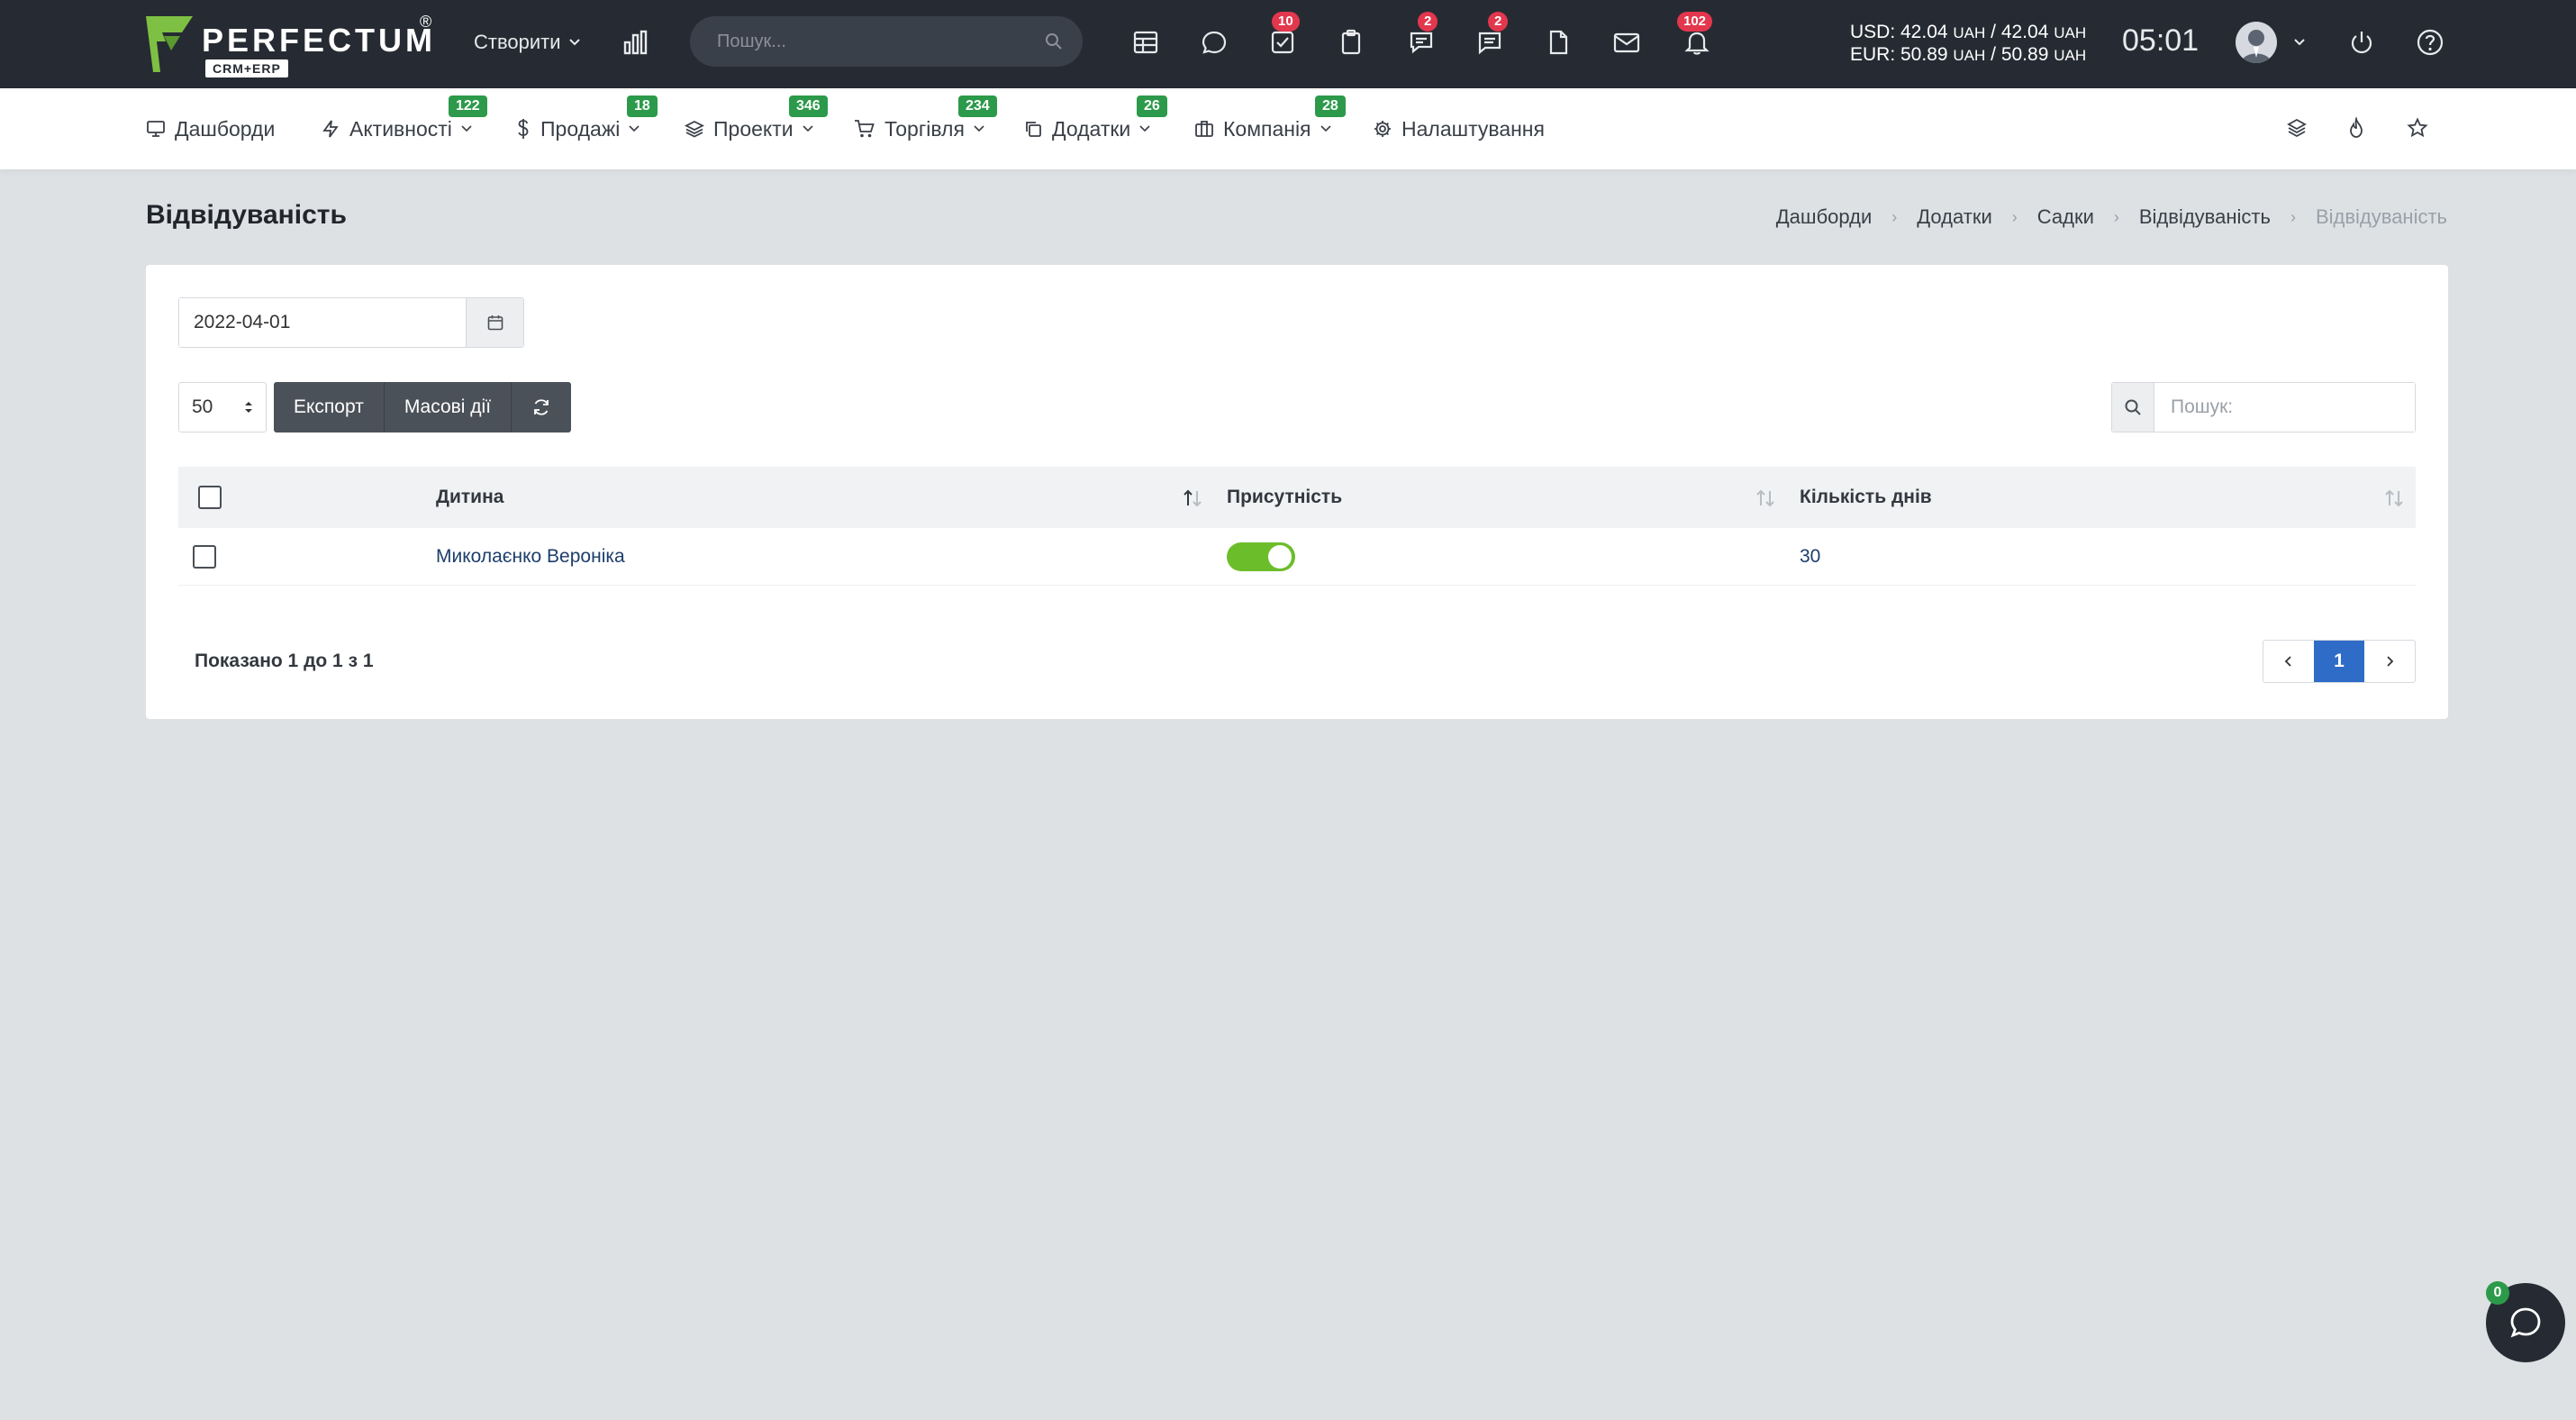 Image resolution: width=2576 pixels, height=1420 pixels. What do you see at coordinates (1270, 119) in the screenshot?
I see `menu-item-company: Компанія 28` at bounding box center [1270, 119].